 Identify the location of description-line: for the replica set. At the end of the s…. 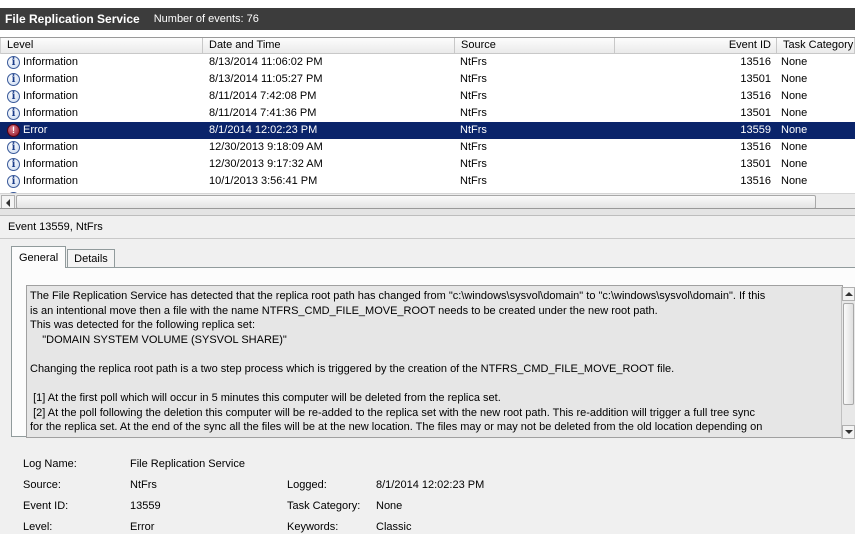
(396, 427).